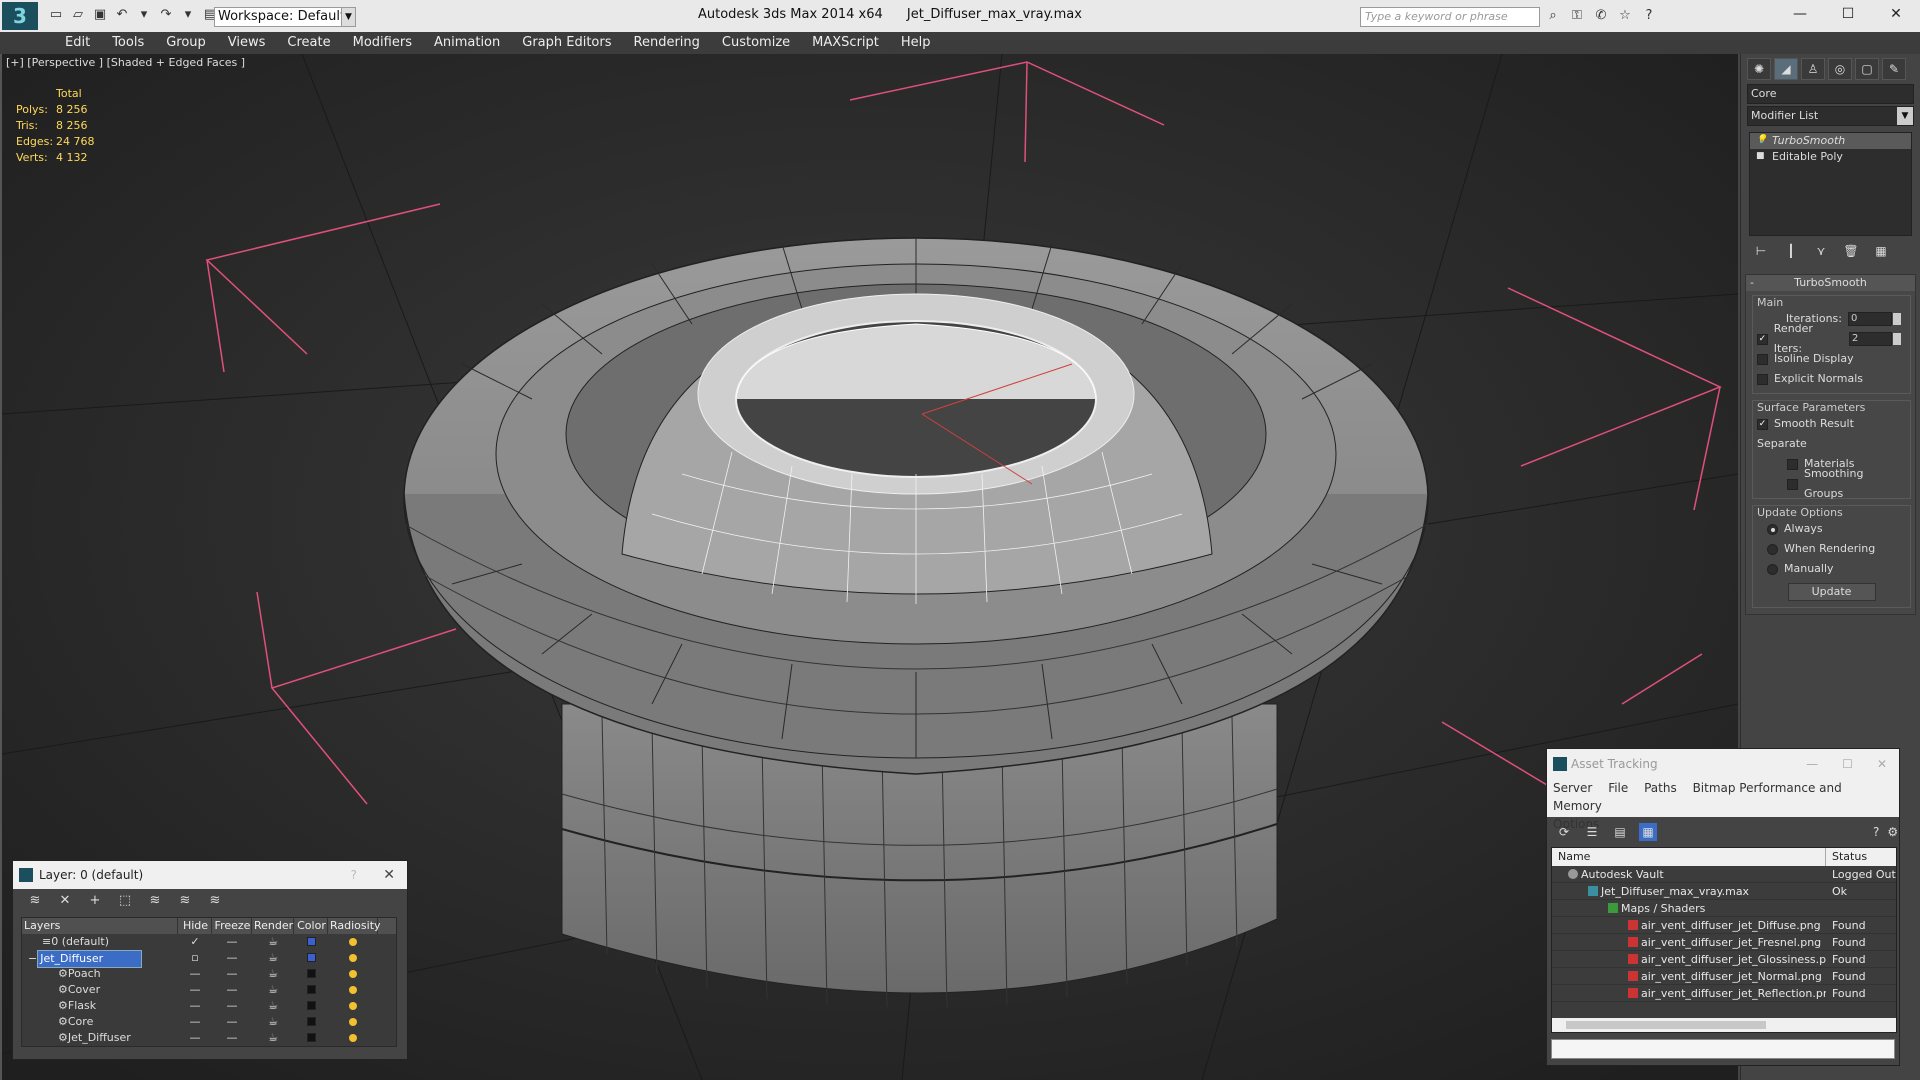  Describe the element at coordinates (1840, 69) in the screenshot. I see `motion-tab-icon: ◎` at that location.